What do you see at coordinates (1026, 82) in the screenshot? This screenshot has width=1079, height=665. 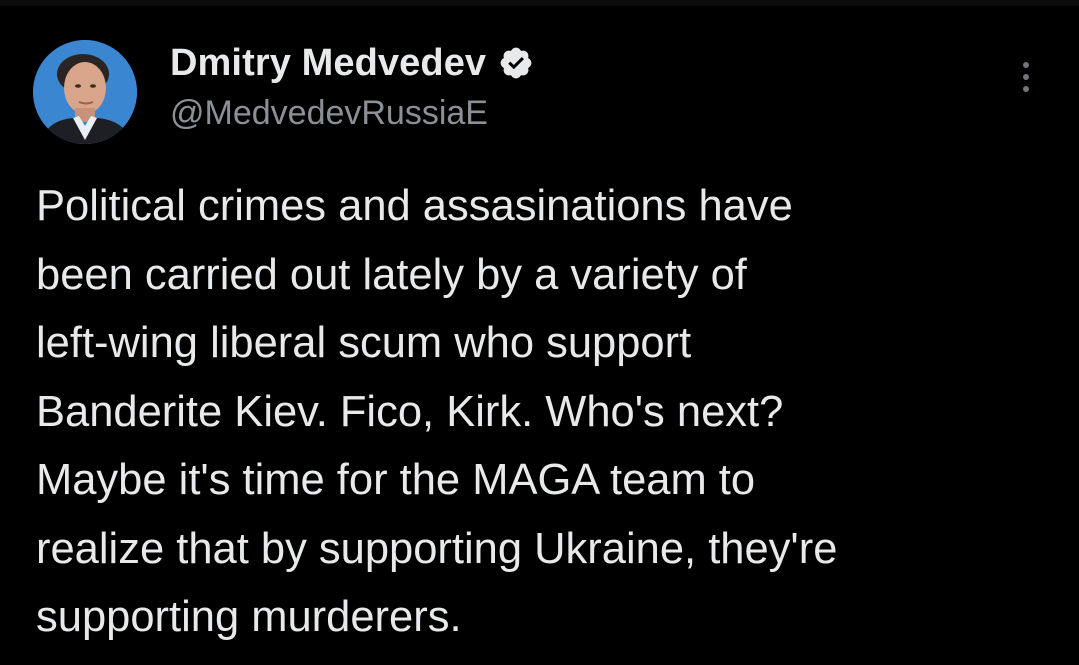 I see `more-options-icon` at bounding box center [1026, 82].